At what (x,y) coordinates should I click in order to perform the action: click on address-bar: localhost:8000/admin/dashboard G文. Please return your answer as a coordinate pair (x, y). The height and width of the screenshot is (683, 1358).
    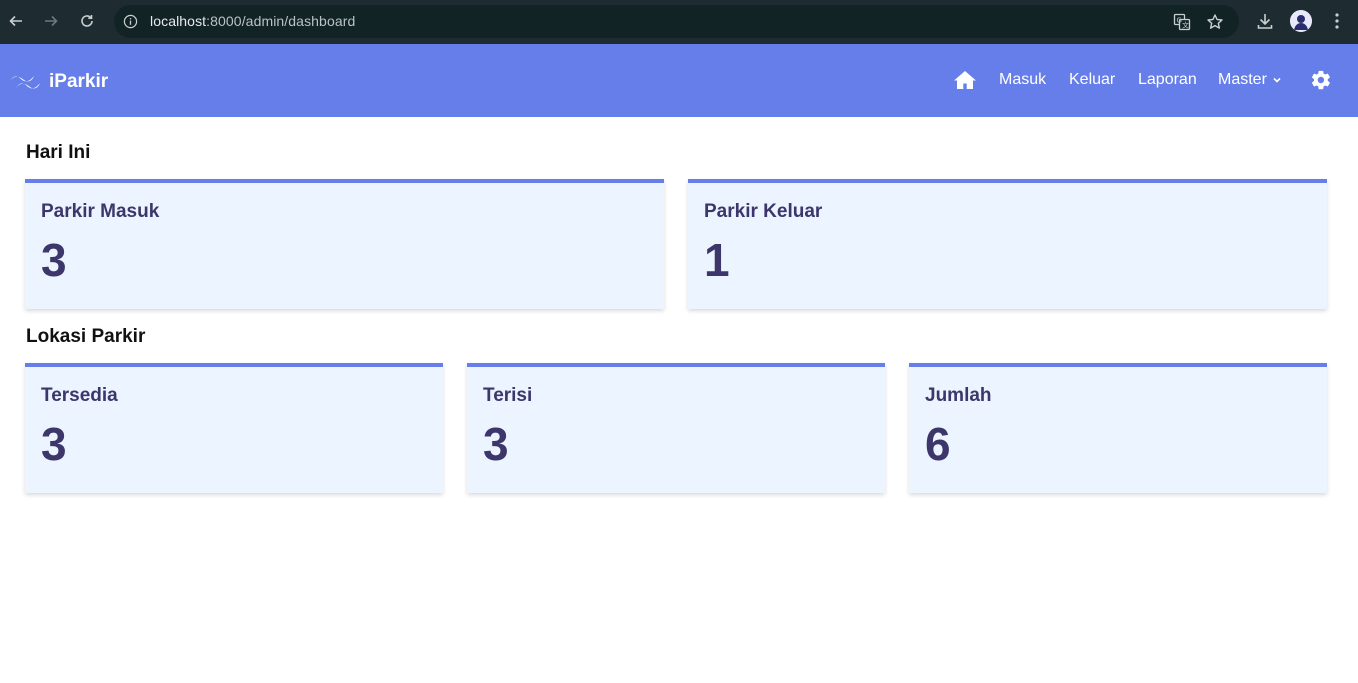
    Looking at the image, I should click on (676, 21).